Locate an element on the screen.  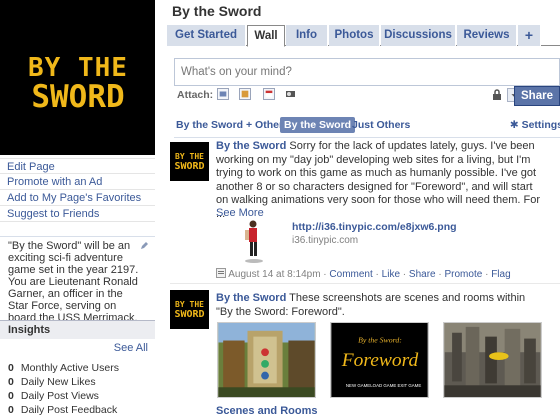
tab-photos: Photos is located at coordinates (354, 35).